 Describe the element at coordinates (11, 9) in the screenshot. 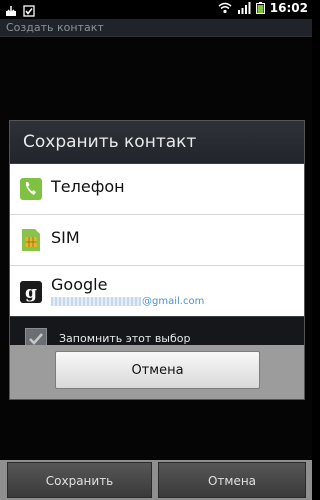

I see `download-icon` at that location.